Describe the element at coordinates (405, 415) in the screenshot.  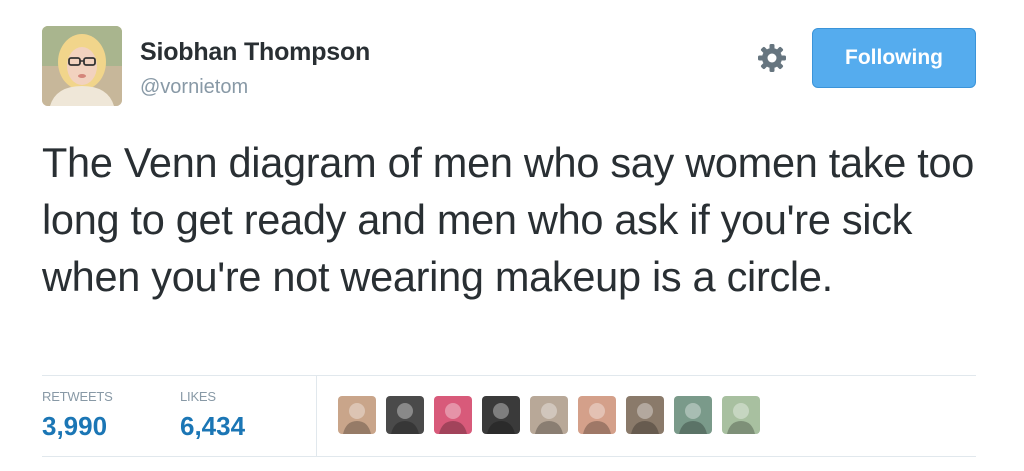
I see `liker-avatar-2-icon` at that location.